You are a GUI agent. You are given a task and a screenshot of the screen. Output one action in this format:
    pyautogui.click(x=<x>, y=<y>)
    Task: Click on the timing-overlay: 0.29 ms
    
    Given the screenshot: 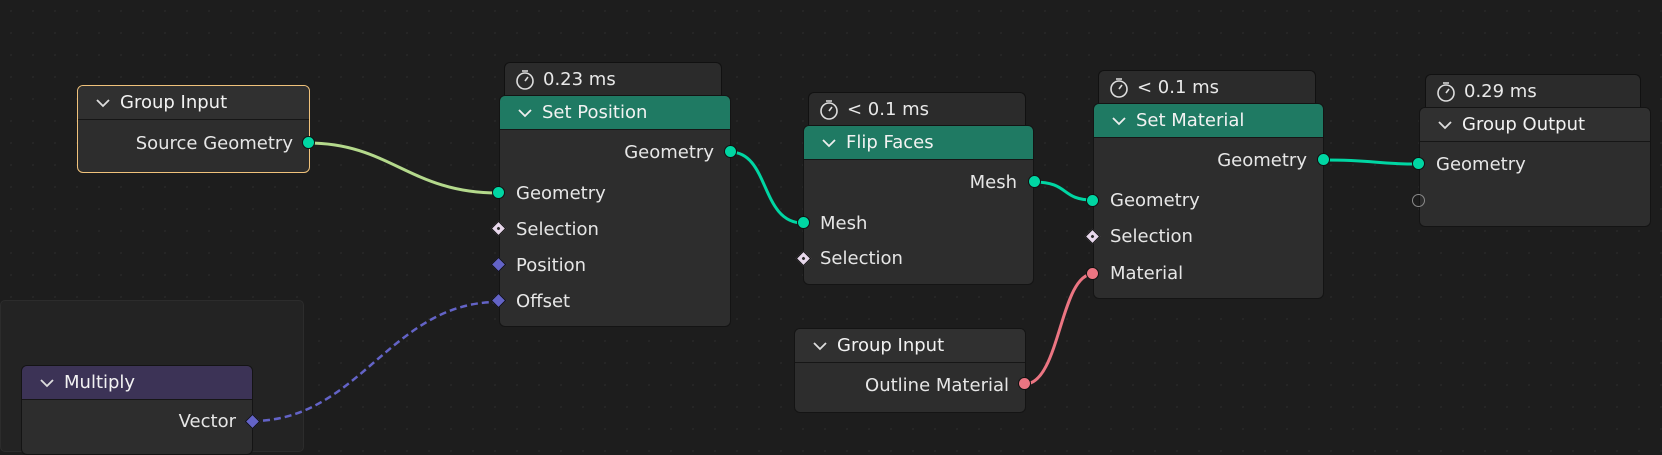 What is the action you would take?
    pyautogui.click(x=1533, y=91)
    